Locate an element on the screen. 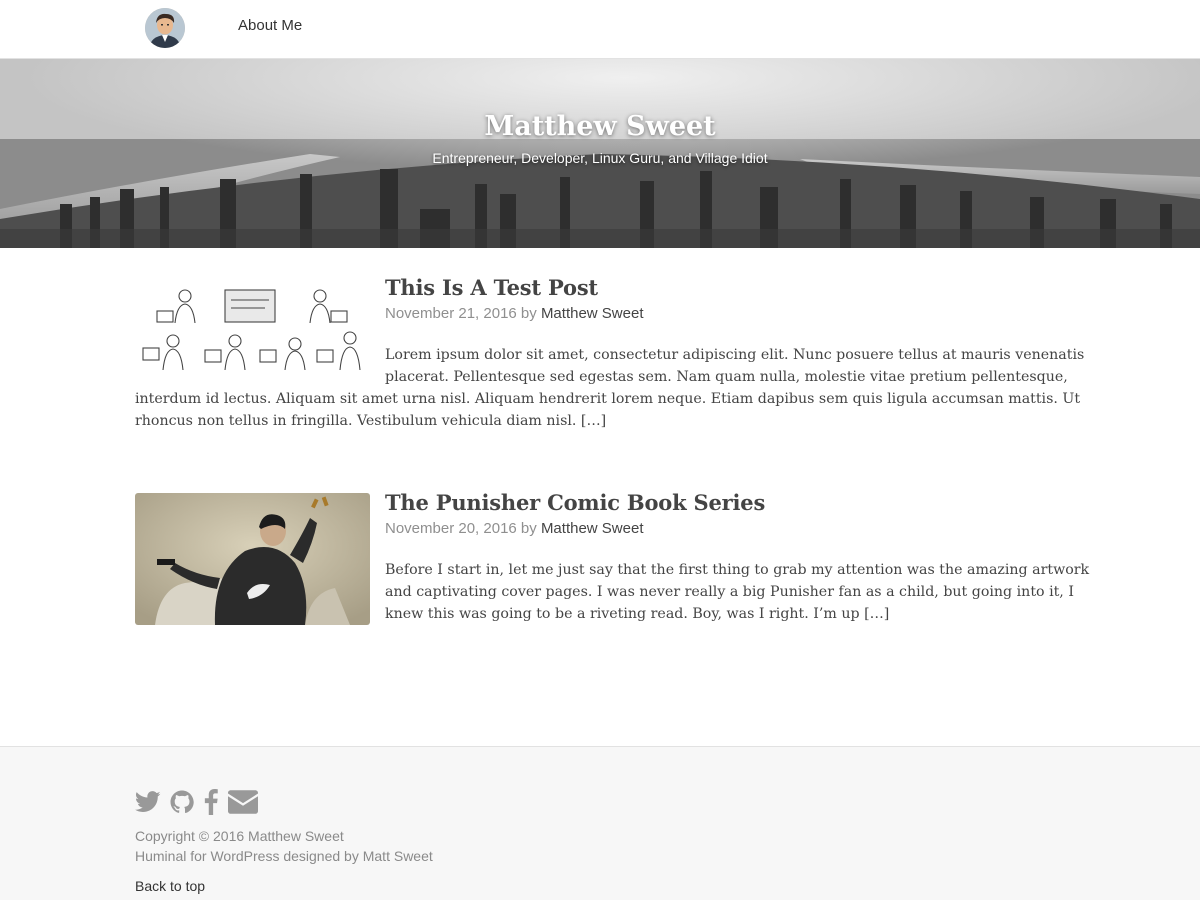 The image size is (1200, 900). site-title: Matthew Sweet is located at coordinates (600, 126).